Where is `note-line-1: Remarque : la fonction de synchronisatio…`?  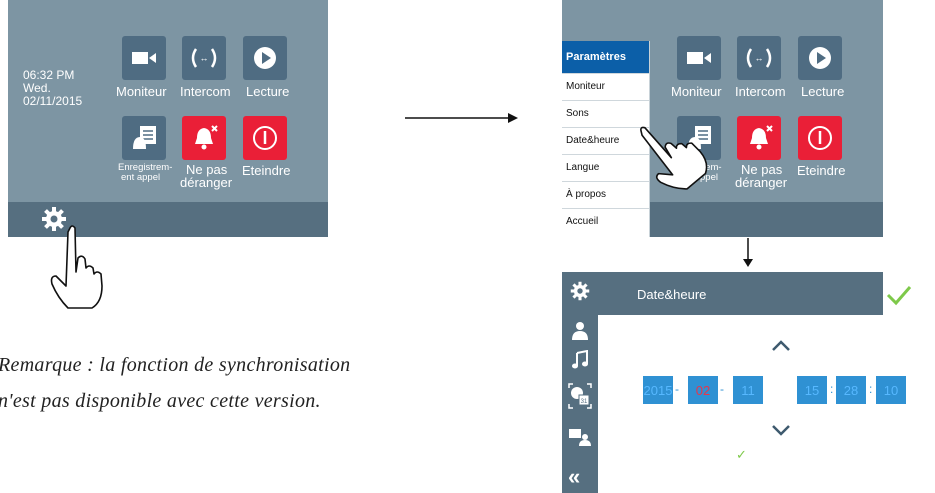 note-line-1: Remarque : la fonction de synchronisatio… is located at coordinates (175, 365).